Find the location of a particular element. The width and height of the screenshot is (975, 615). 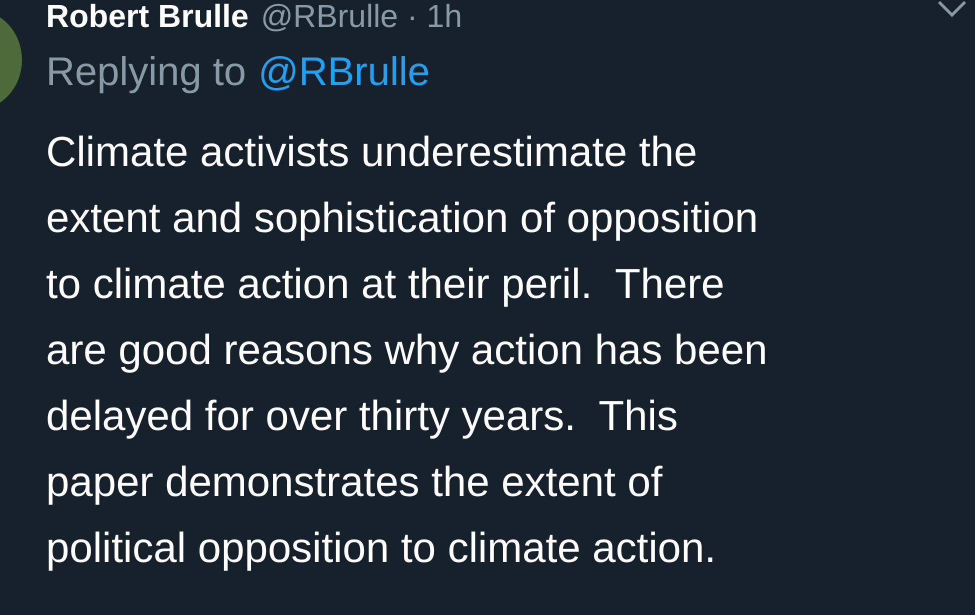

author-name: Robert Brulle is located at coordinates (147, 17).